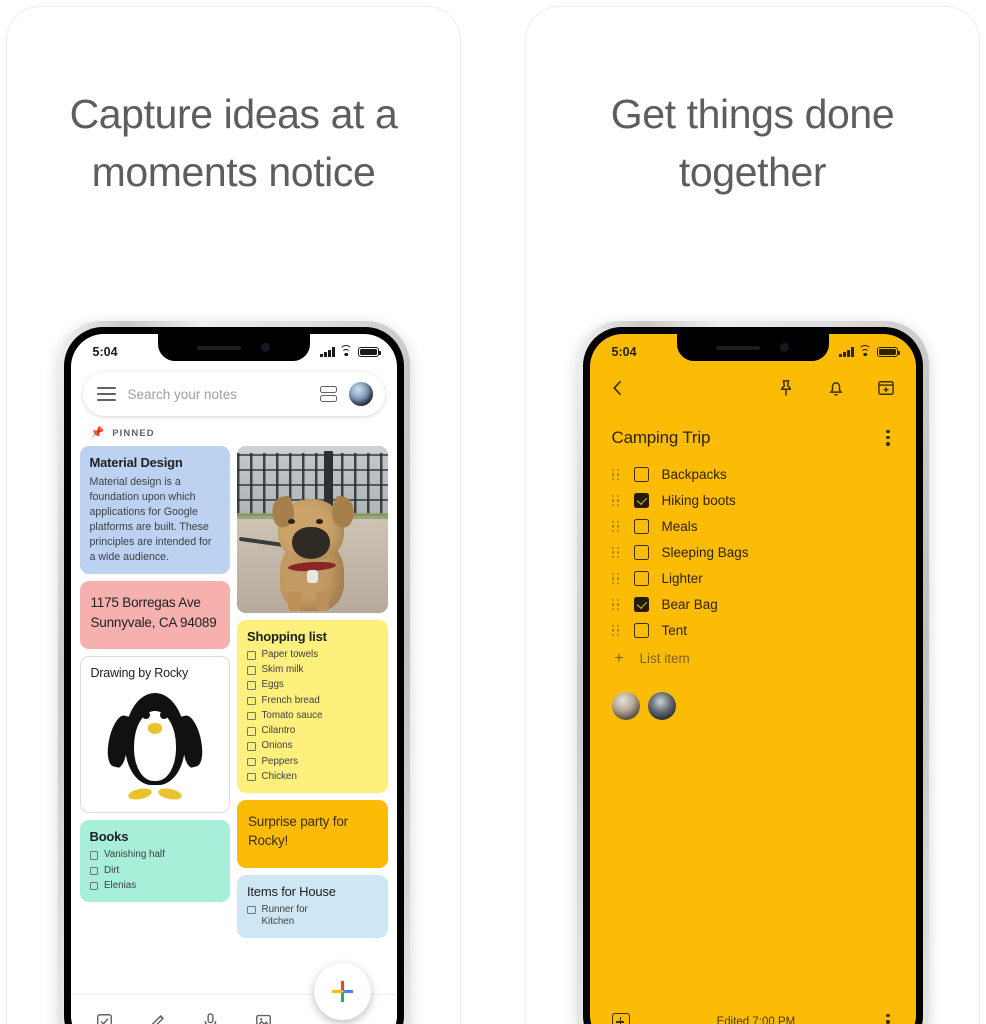  What do you see at coordinates (277, 746) in the screenshot?
I see `checklist-item-label: Onions` at bounding box center [277, 746].